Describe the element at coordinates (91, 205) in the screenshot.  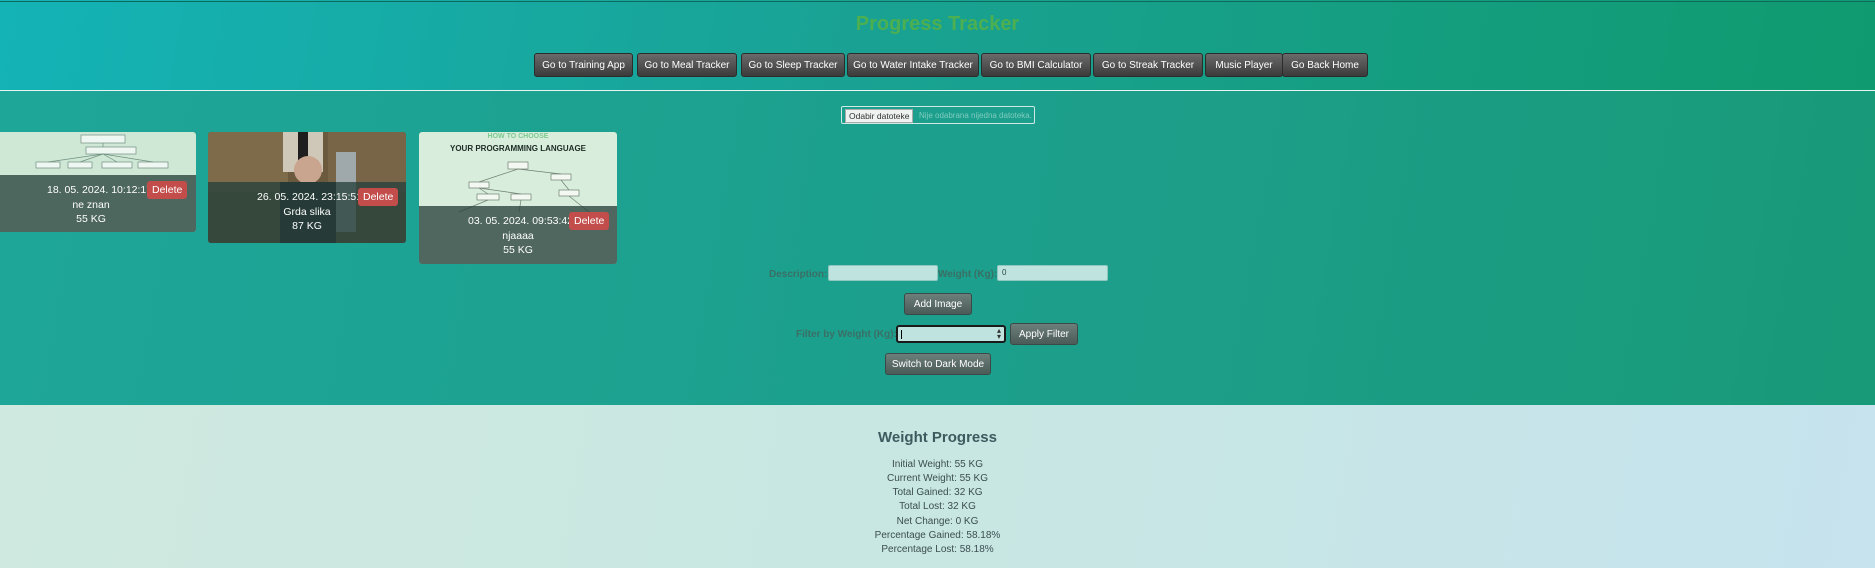
I see `card-description: ne znan` at that location.